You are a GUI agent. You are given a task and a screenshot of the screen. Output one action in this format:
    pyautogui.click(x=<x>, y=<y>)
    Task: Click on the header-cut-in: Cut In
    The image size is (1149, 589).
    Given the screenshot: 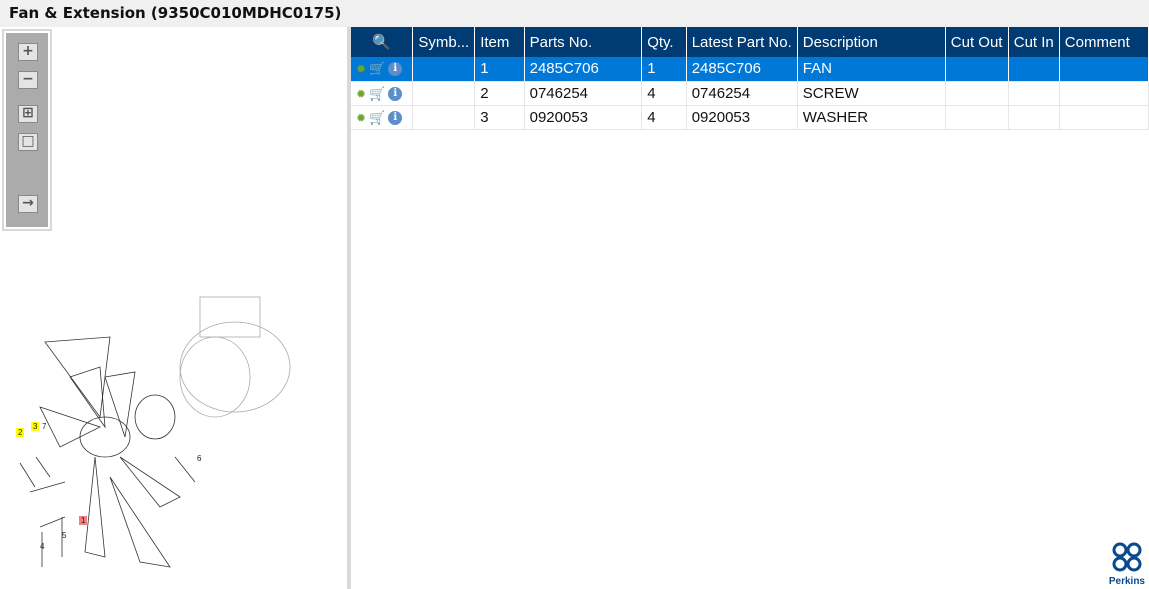 What is the action you would take?
    pyautogui.click(x=1034, y=42)
    